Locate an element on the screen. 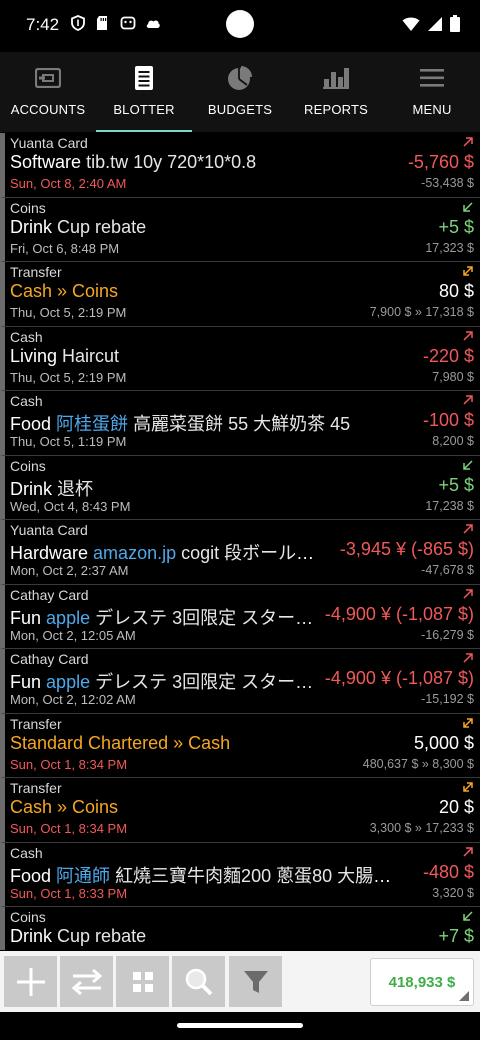  transaction-amount: -5,760 $ is located at coordinates (440, 162).